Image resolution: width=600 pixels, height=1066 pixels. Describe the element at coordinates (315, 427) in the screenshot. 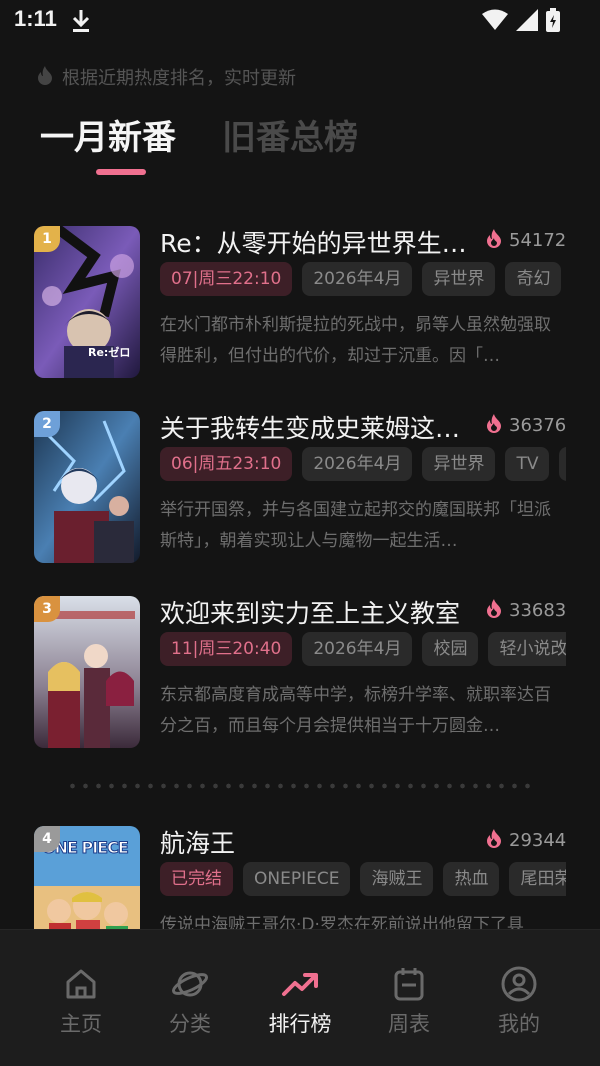

I see `anime-title: 关于我转生变成史莱姆这档事` at that location.